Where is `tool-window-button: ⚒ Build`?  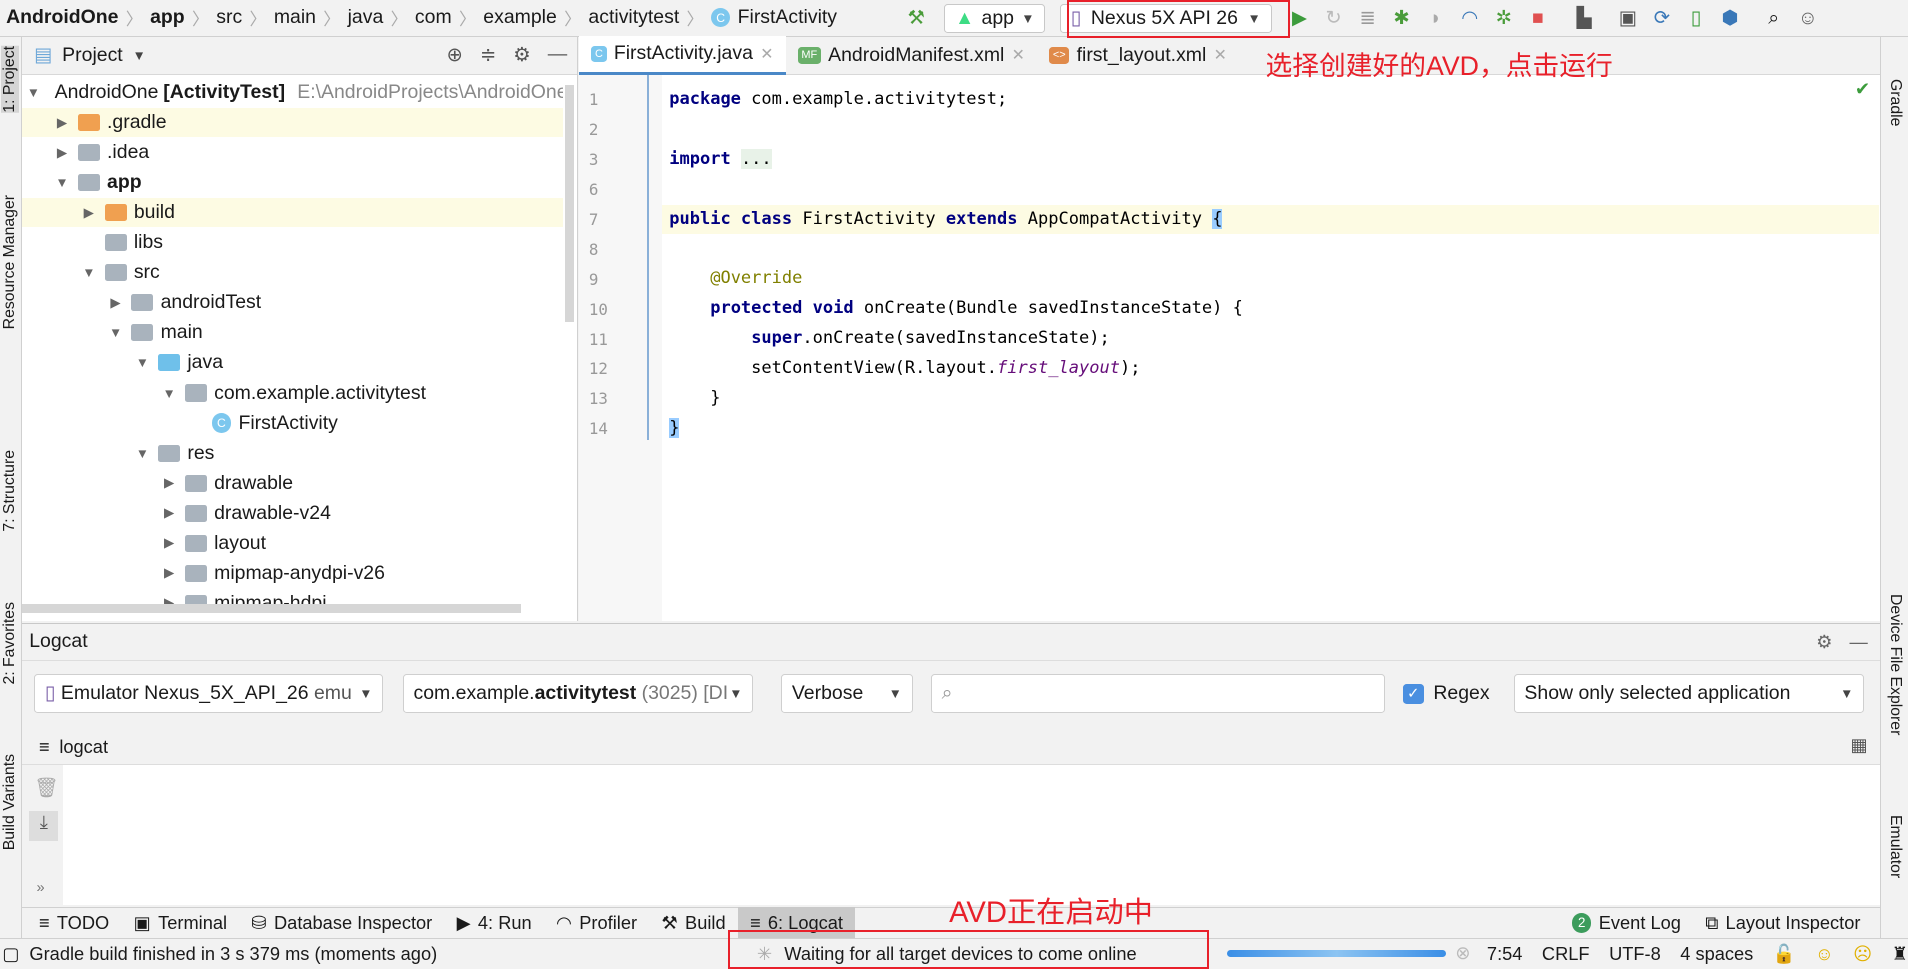 tool-window-button: ⚒ Build is located at coordinates (693, 923).